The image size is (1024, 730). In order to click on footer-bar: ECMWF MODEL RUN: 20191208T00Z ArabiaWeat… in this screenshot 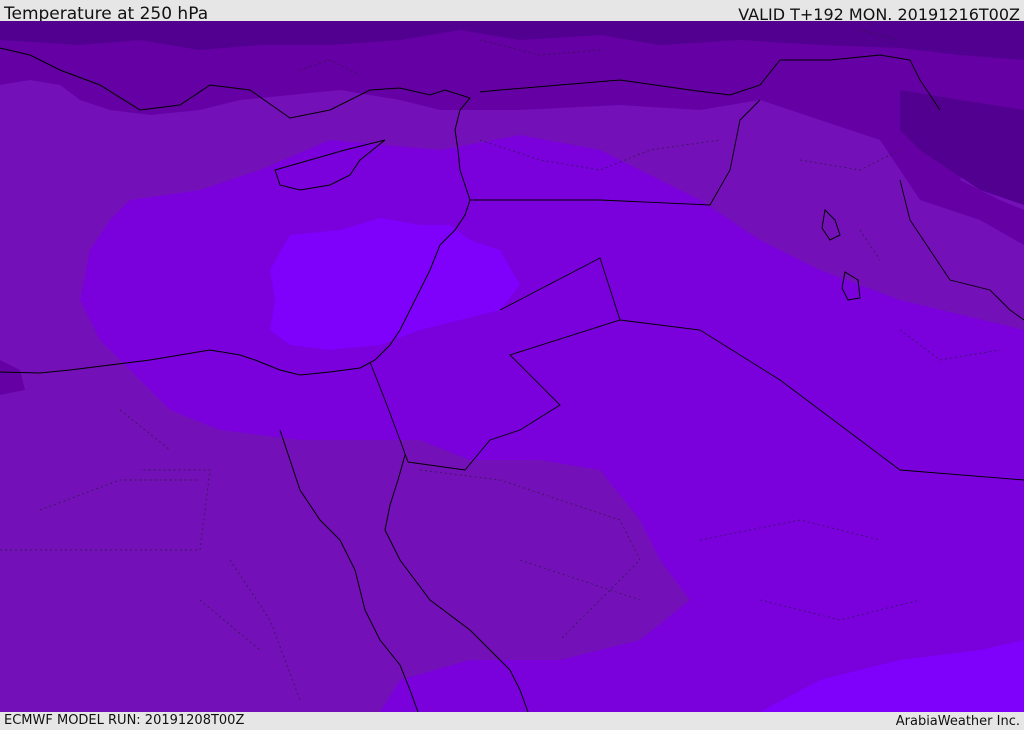, I will do `click(512, 720)`.